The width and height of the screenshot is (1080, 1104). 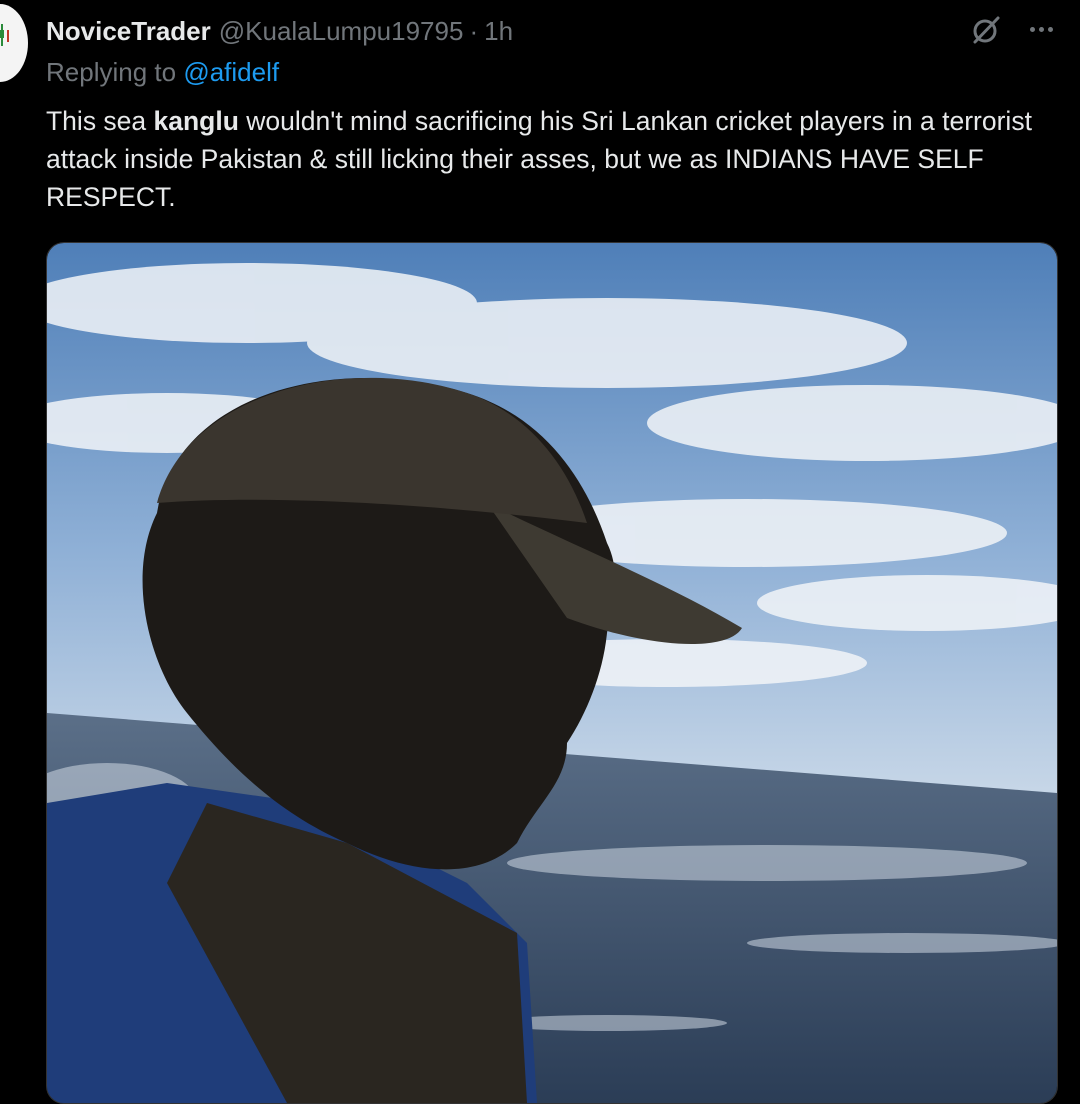 I want to click on avatar-chart-icon, so click(x=4, y=35).